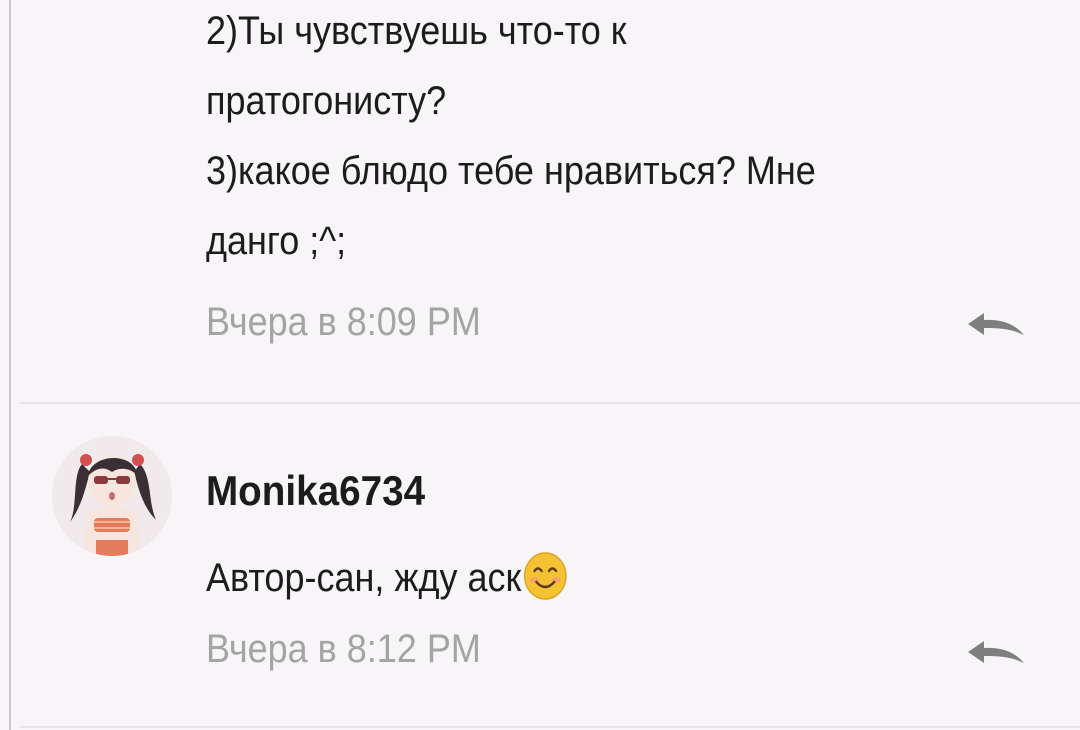 This screenshot has height=730, width=1080. What do you see at coordinates (276, 241) in the screenshot?
I see `comment-1-line-4: данго ;^;` at bounding box center [276, 241].